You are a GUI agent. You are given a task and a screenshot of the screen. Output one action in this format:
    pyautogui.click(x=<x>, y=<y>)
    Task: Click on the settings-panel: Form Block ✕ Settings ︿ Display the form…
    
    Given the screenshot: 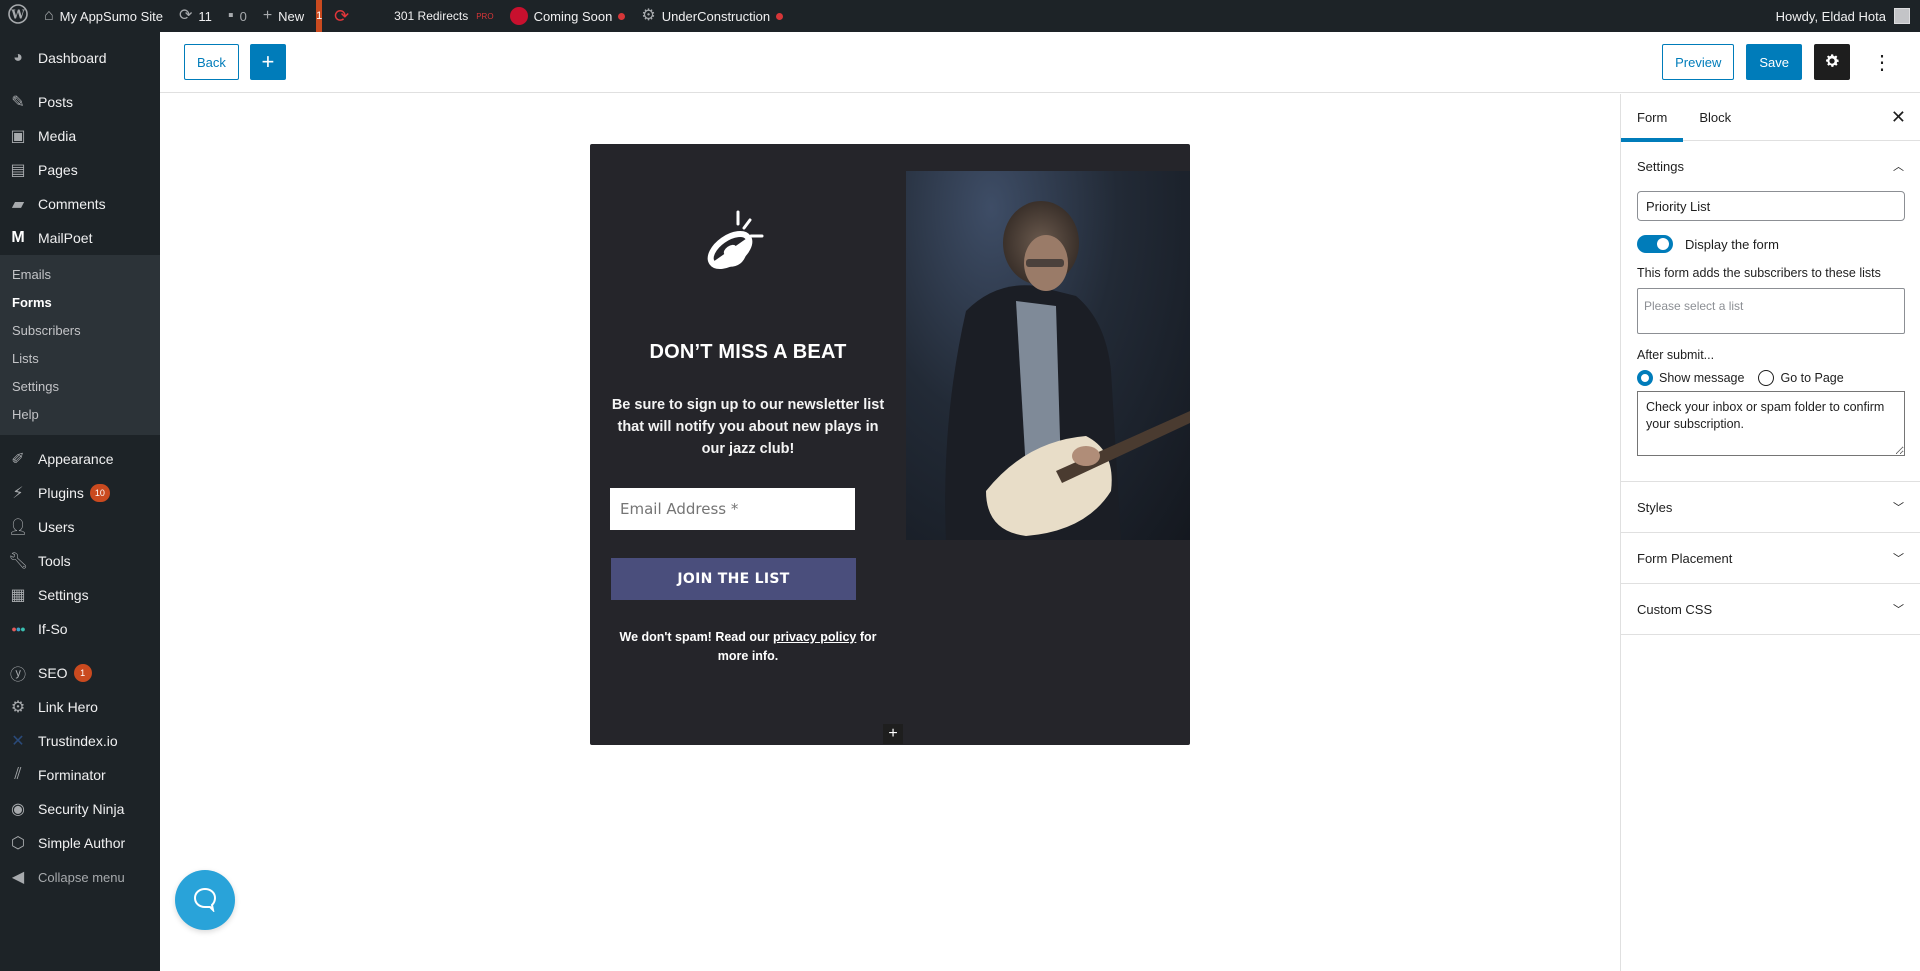 What is the action you would take?
    pyautogui.click(x=1770, y=532)
    